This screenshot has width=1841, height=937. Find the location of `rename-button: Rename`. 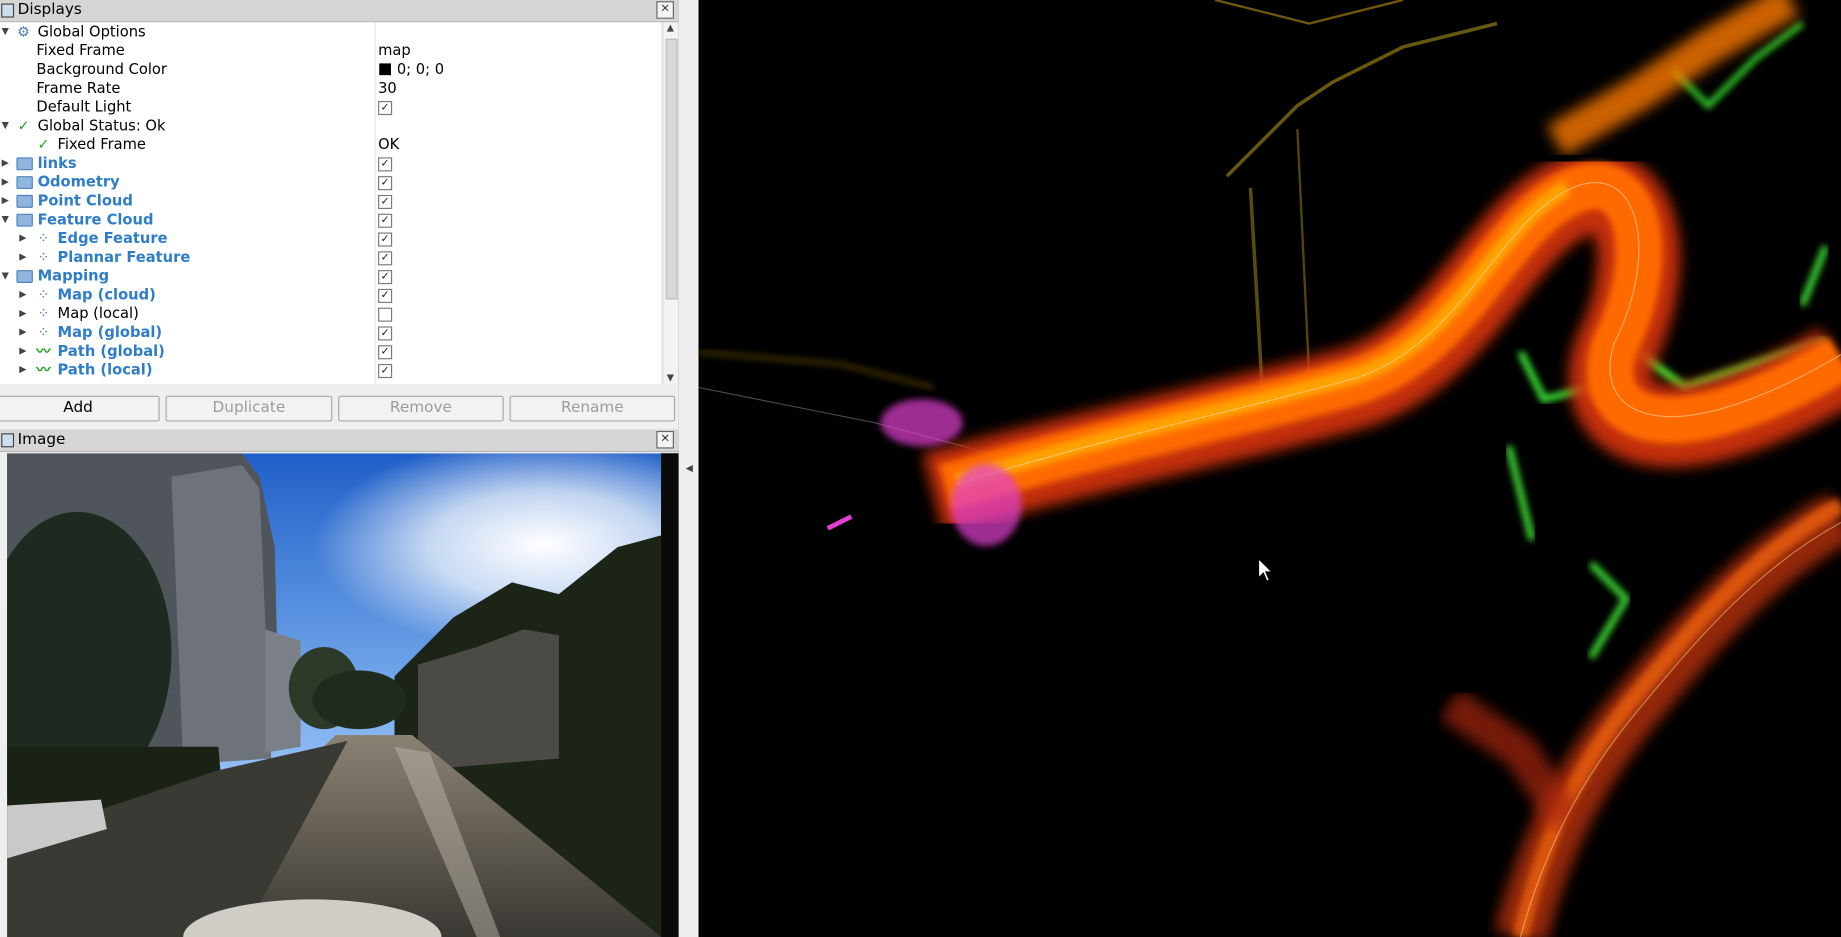

rename-button: Rename is located at coordinates (592, 408).